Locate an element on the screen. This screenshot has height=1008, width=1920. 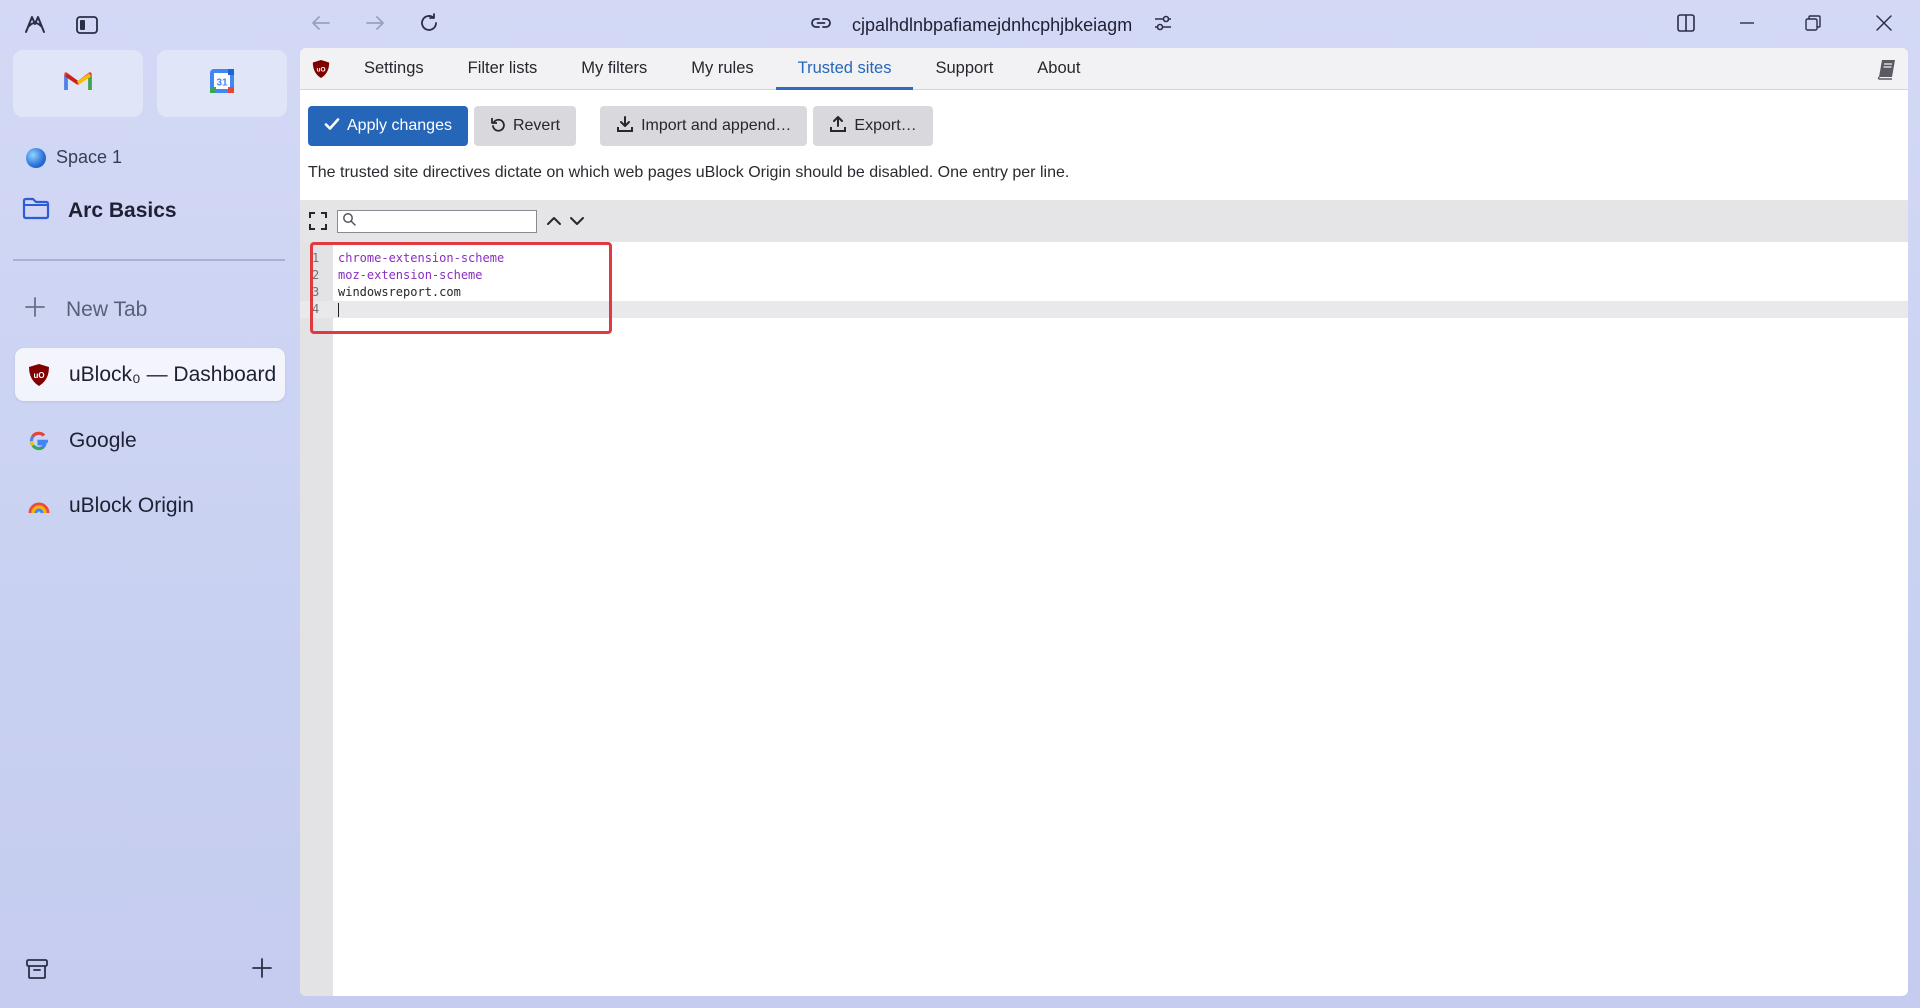
minimize-button is located at coordinates (1747, 25).